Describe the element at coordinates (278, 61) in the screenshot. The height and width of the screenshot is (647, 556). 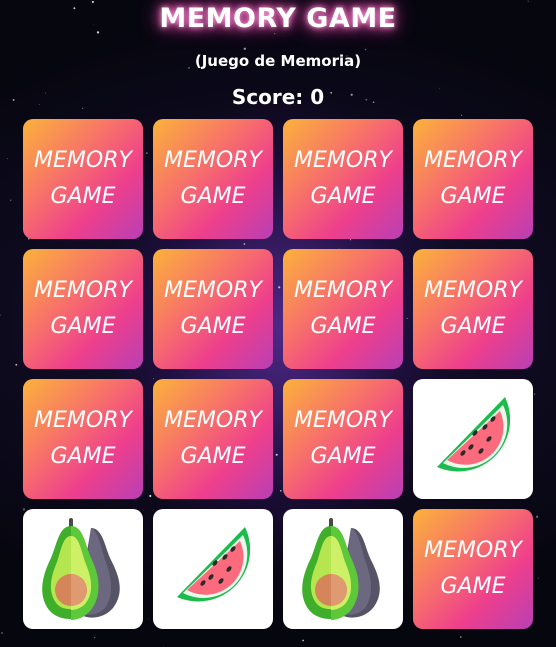
I see `page-subtitle: (Juego de Memoria)` at that location.